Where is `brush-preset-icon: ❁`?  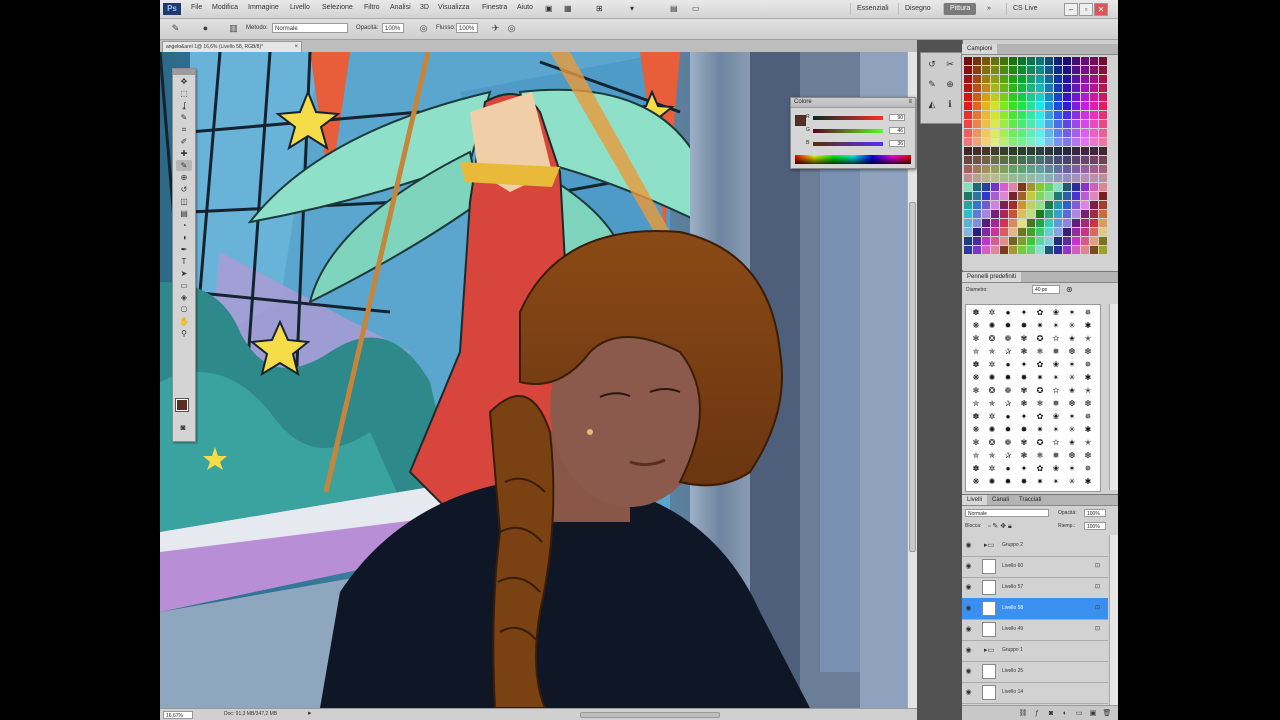 brush-preset-icon: ❁ is located at coordinates (1008, 391).